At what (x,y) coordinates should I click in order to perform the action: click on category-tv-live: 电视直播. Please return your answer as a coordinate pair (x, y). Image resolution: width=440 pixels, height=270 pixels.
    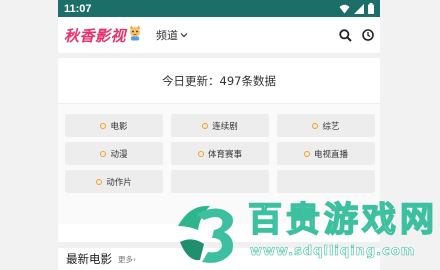
    Looking at the image, I should click on (326, 153).